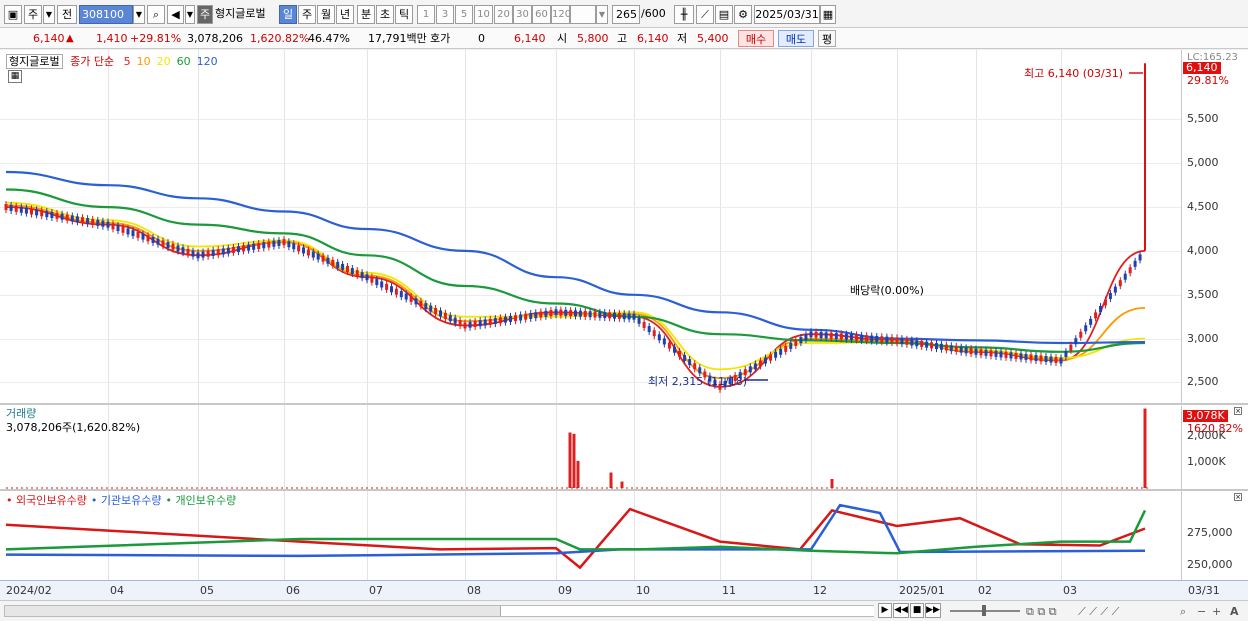 The width and height of the screenshot is (1248, 621). Describe the element at coordinates (827, 38) in the screenshot. I see `evaluate-button: 평` at that location.